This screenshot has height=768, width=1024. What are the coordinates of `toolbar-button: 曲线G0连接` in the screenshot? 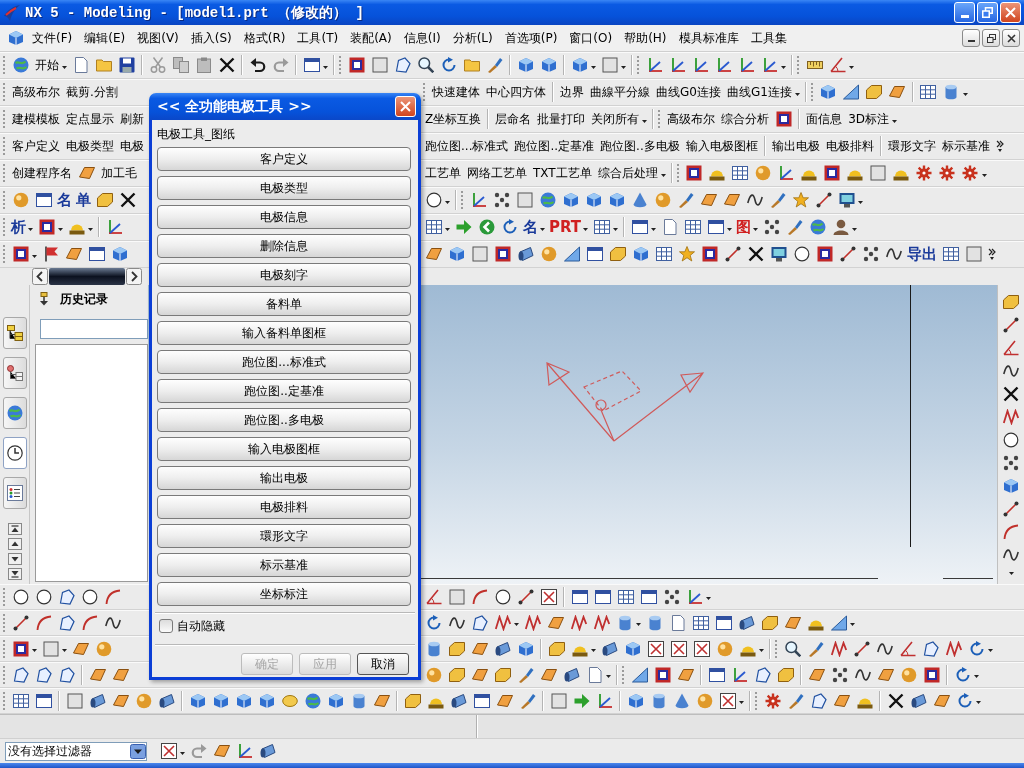 It's located at (688, 92).